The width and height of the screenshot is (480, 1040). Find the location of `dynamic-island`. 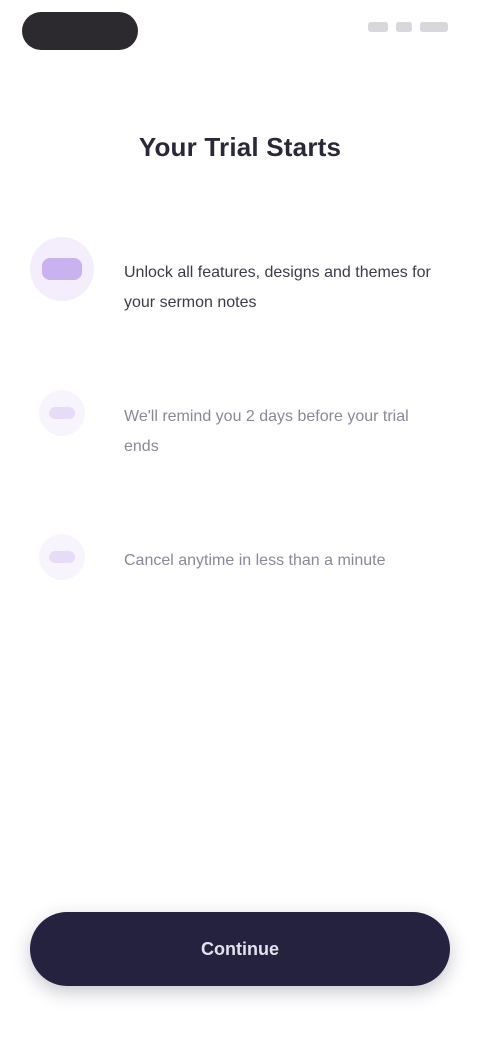

dynamic-island is located at coordinates (80, 31).